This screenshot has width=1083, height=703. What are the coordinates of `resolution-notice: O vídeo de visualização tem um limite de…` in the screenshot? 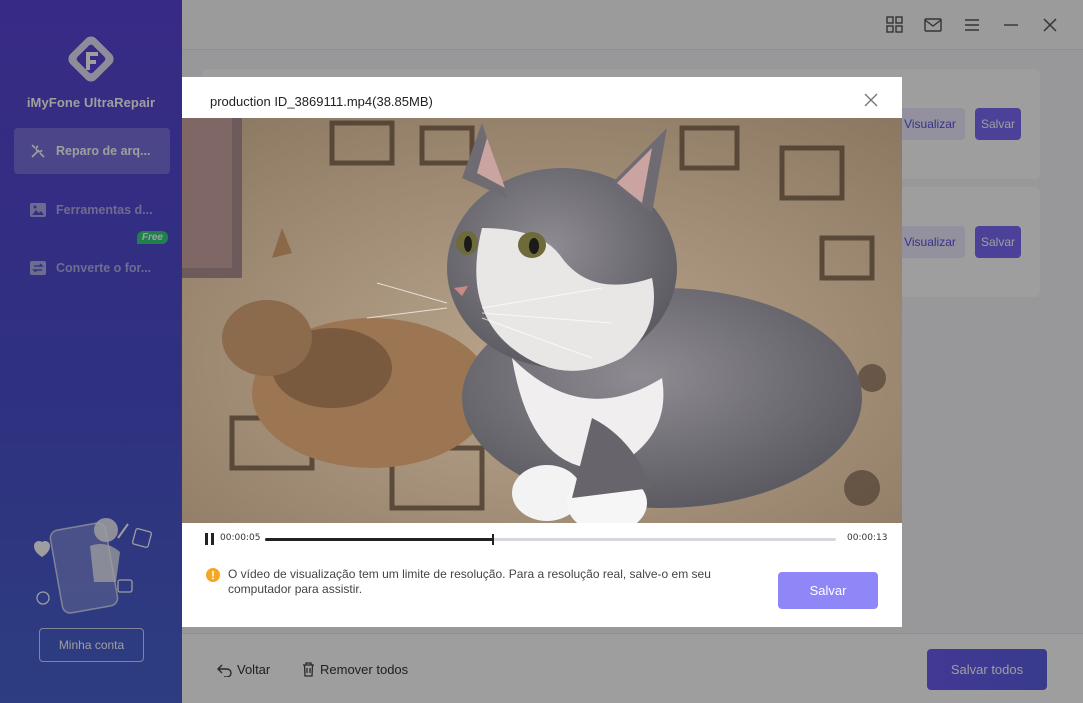 It's located at (469, 581).